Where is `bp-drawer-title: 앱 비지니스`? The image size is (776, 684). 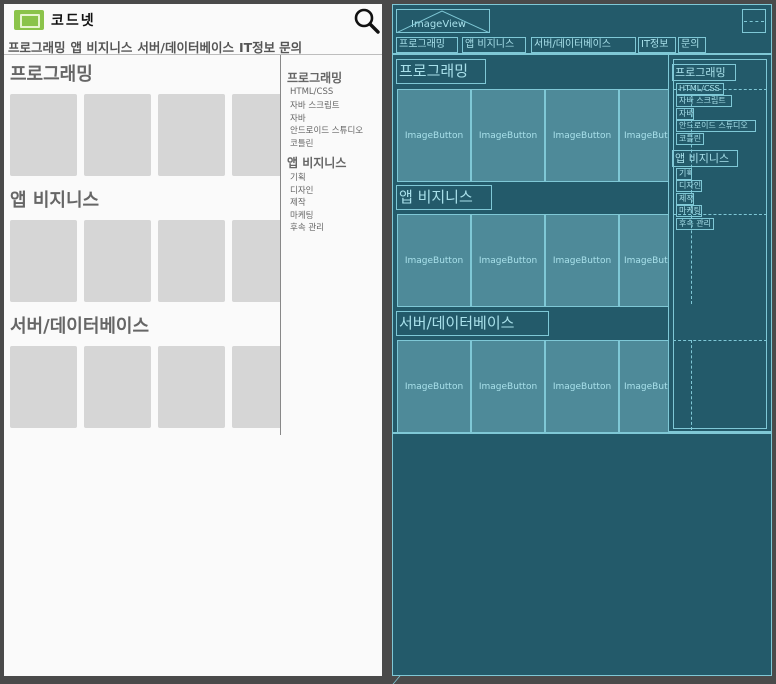 bp-drawer-title: 앱 비지니스 is located at coordinates (705, 158).